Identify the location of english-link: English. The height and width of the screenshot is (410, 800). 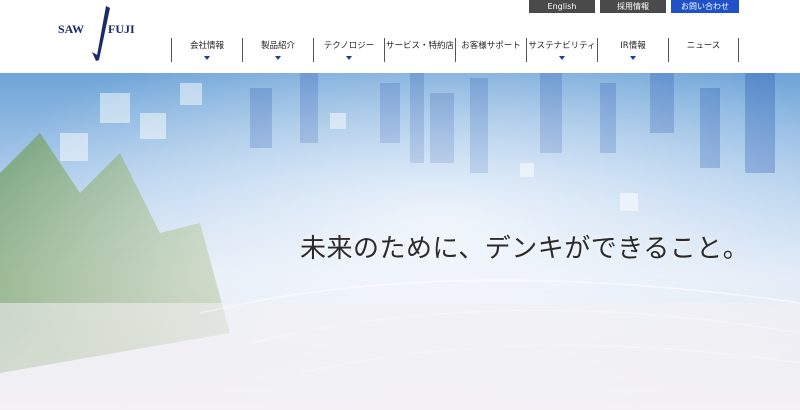
(562, 6).